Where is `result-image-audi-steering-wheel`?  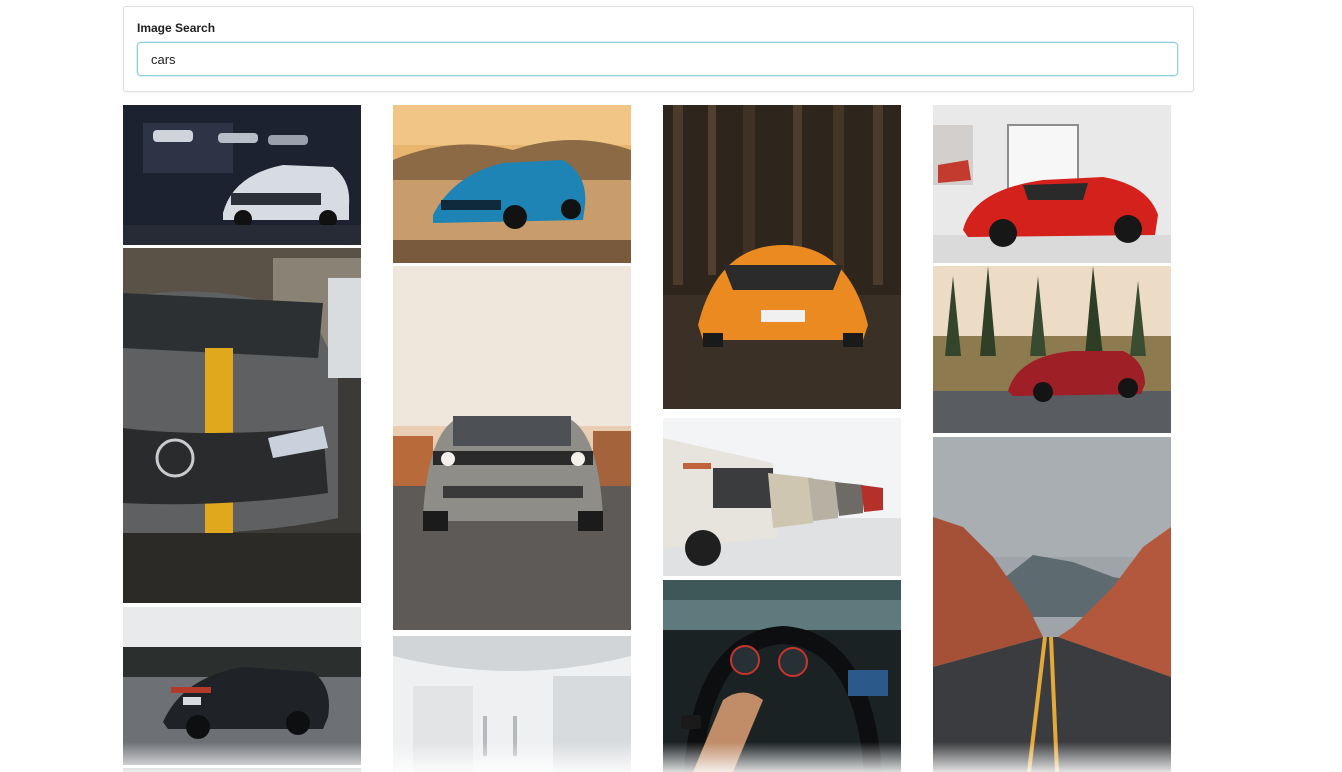
result-image-audi-steering-wheel is located at coordinates (782, 676).